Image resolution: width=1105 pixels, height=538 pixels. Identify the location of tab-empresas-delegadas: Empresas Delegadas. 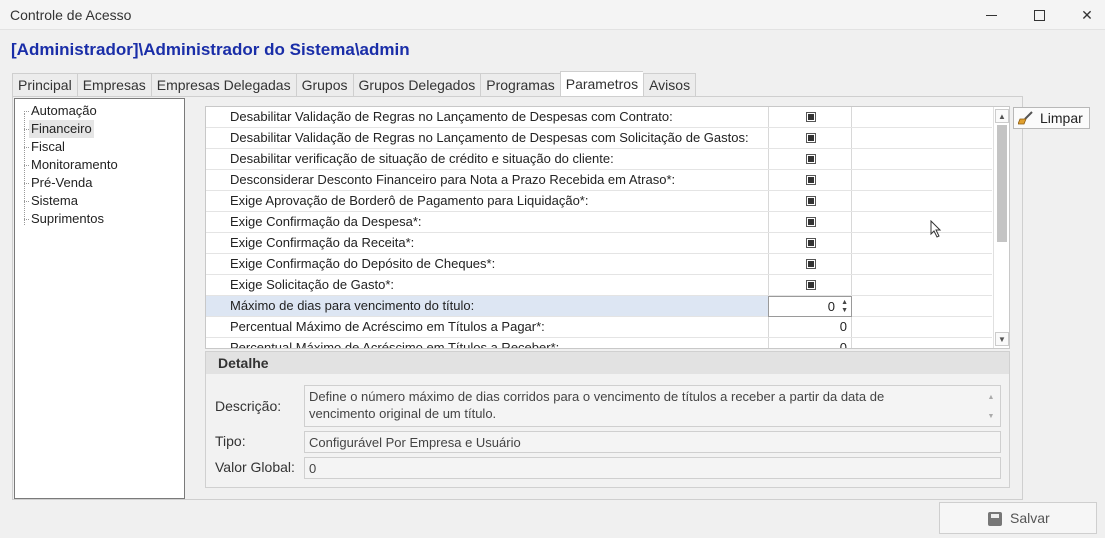
(223, 85).